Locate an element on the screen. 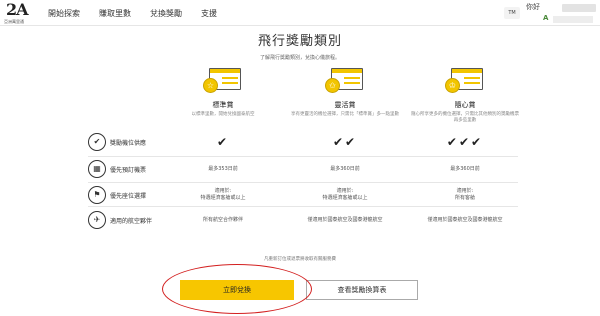 This screenshot has width=600, height=316. tier-choice: ♔ 隨心賞 隨心所享更多的機位選擇，只需比其他類別的獎勵機票再多些里數 is located at coordinates (465, 96).